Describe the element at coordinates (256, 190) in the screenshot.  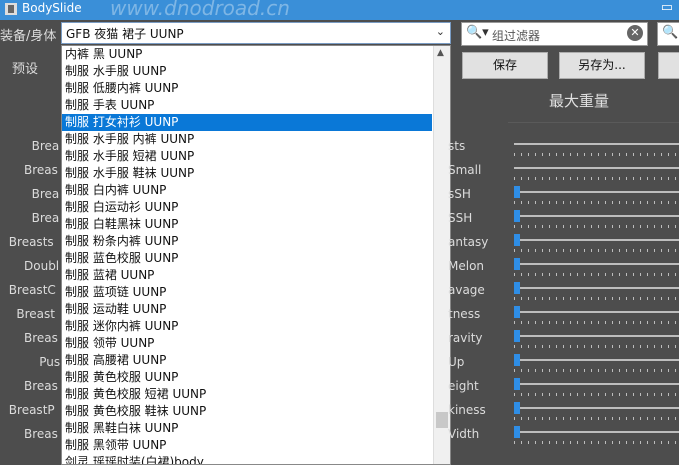
I see `dropdown-item: 制服 白内裤 UUNP` at that location.